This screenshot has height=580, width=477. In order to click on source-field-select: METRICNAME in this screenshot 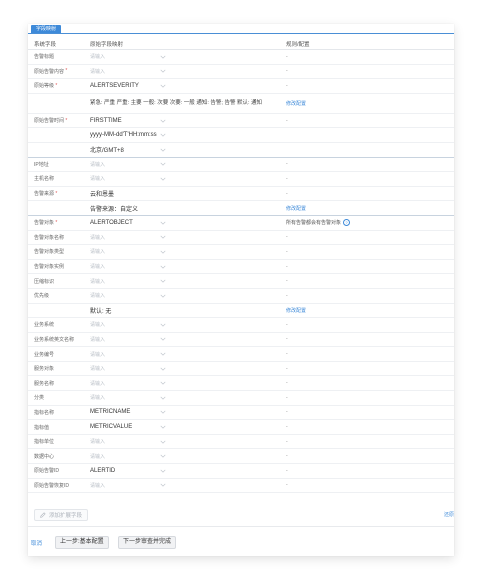, I will do `click(129, 413)`.